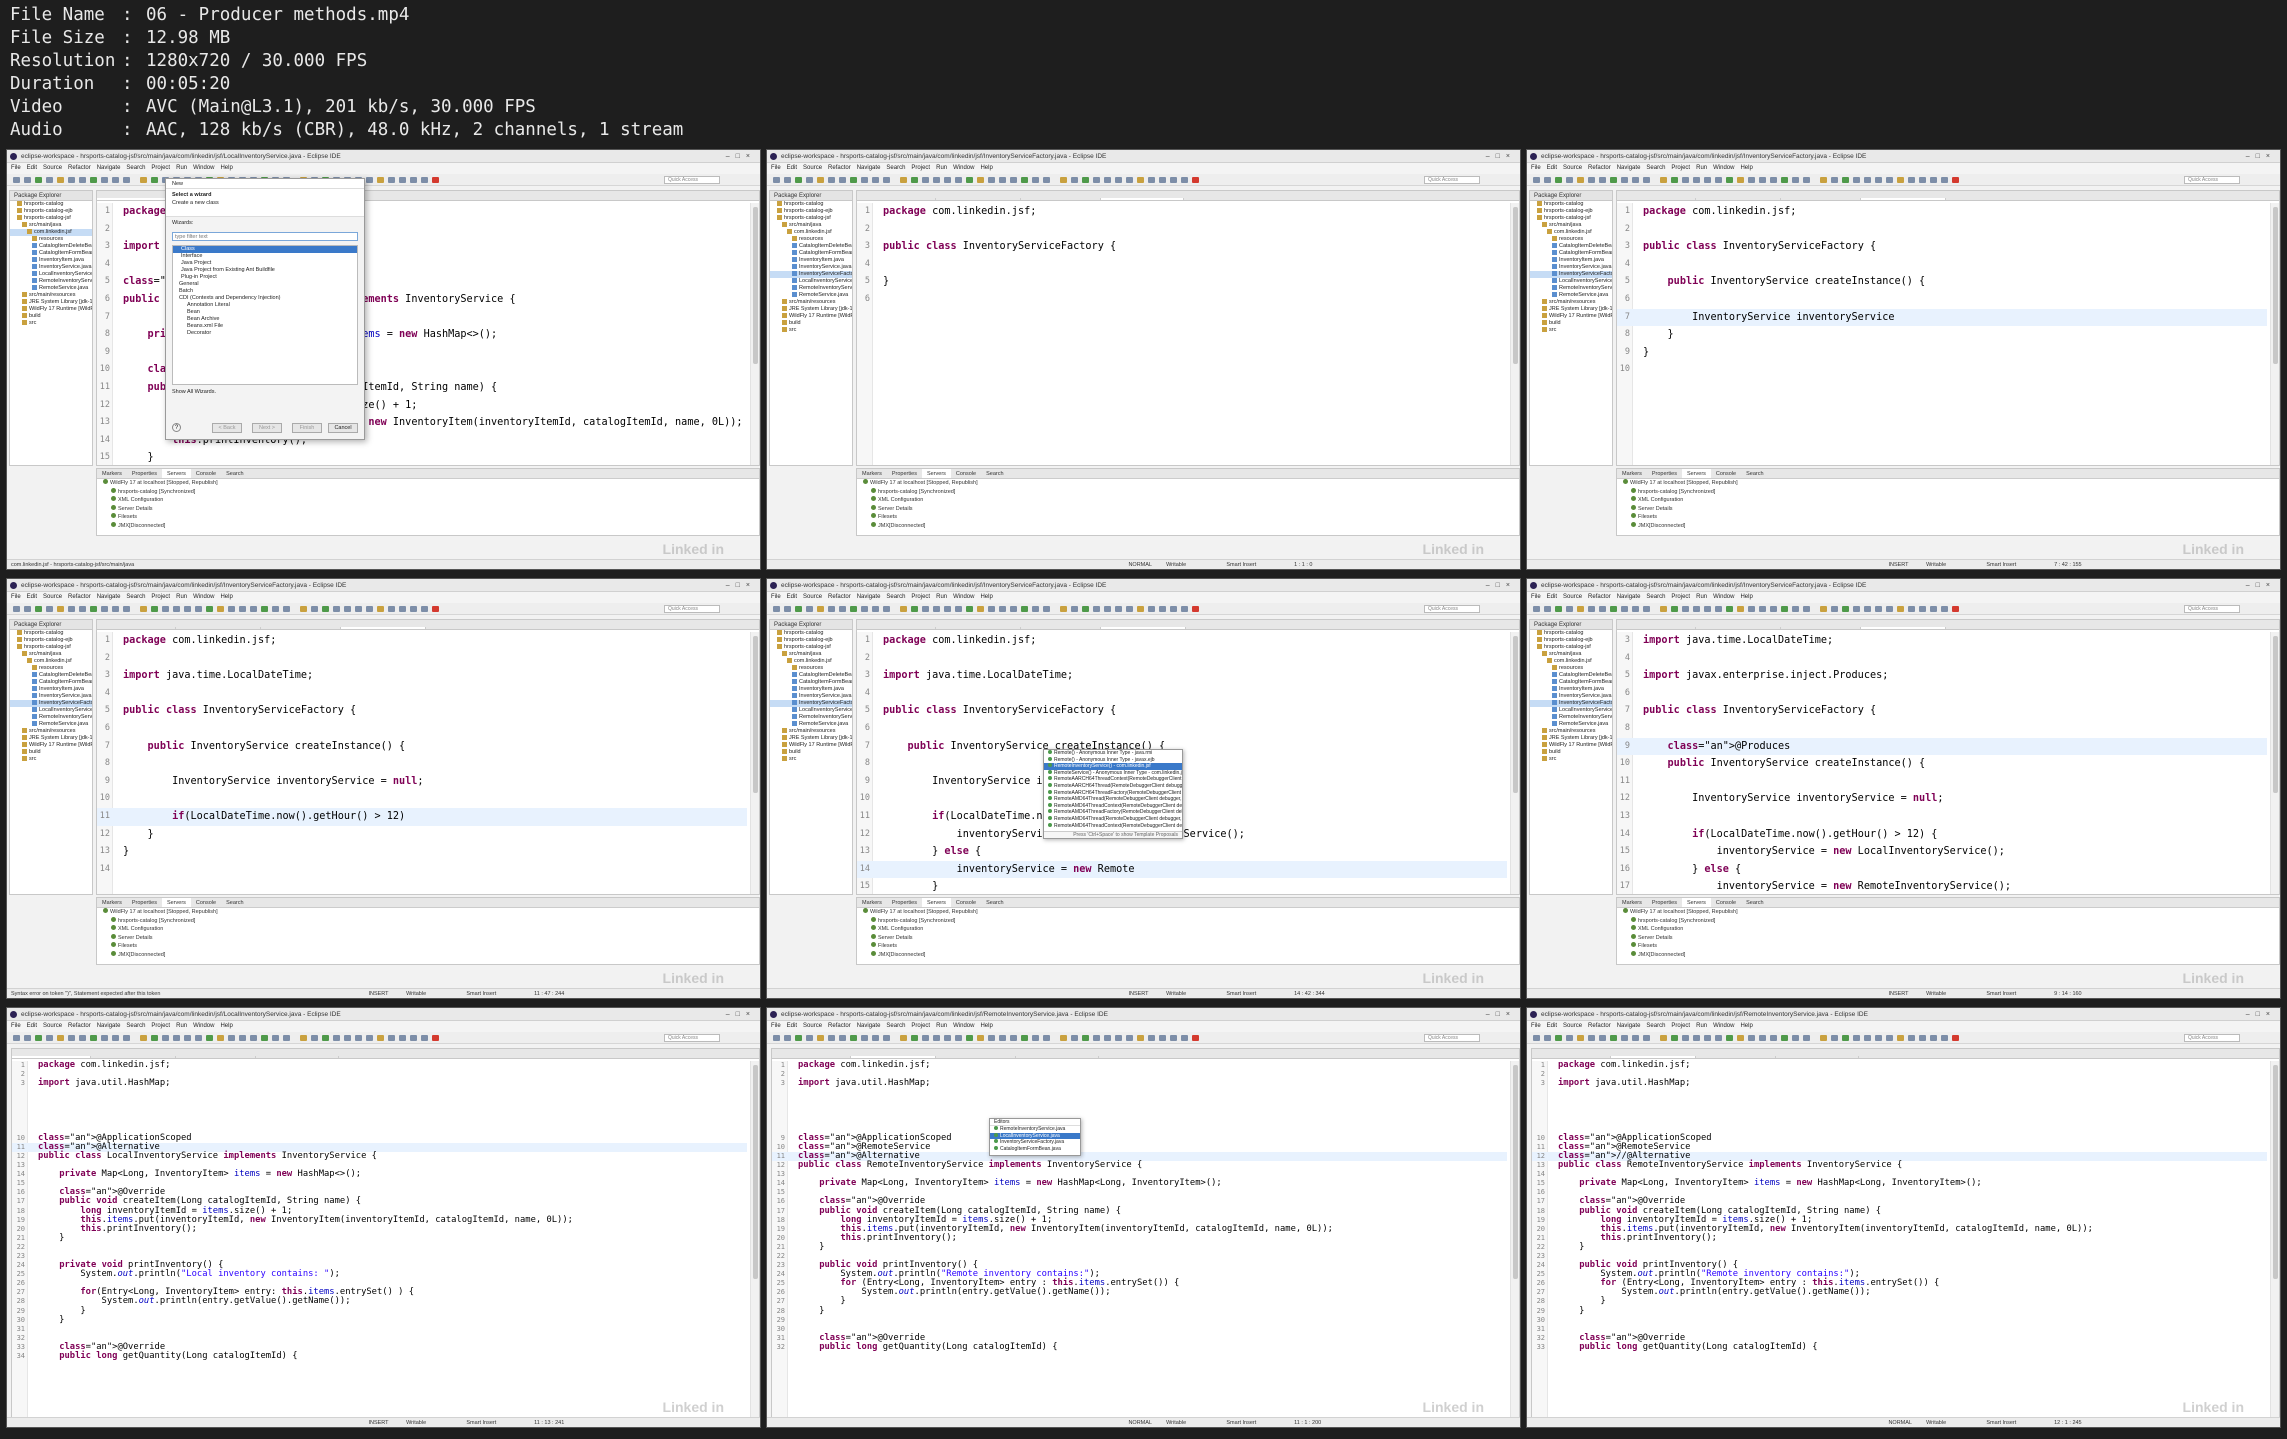  Describe the element at coordinates (896, 628) in the screenshot. I see `editor-tab: LocalInventoryService.java` at that location.